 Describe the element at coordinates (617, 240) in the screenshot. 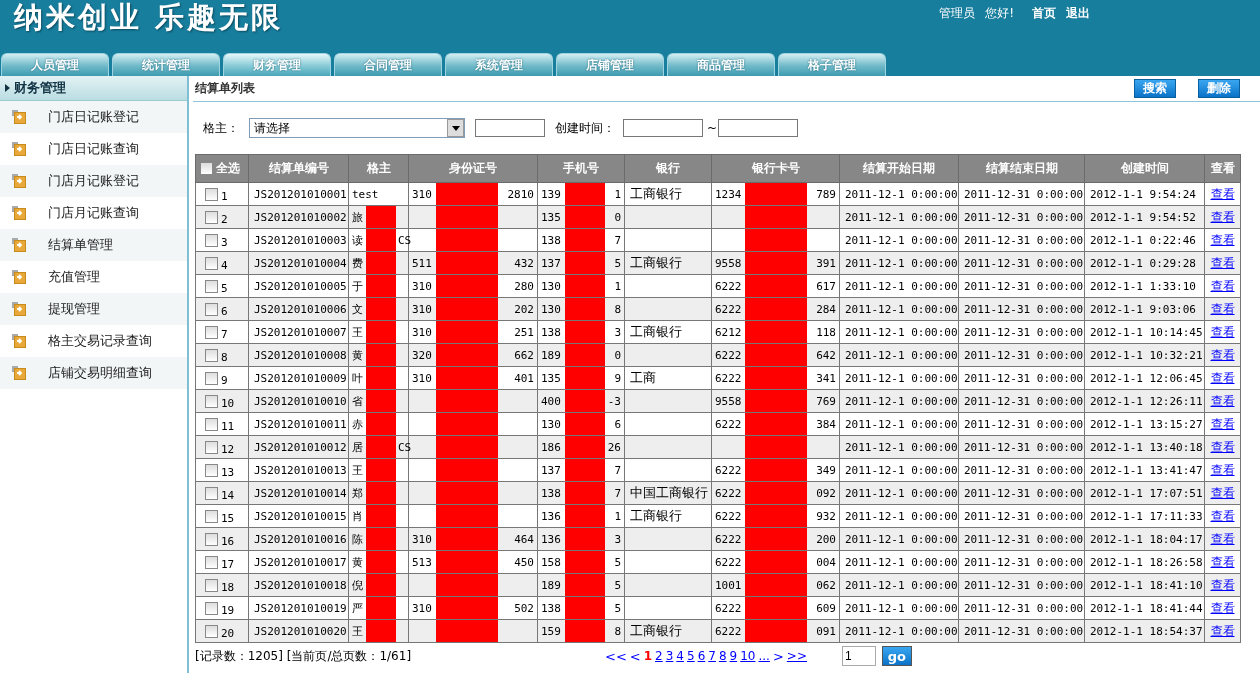

I see `table-cell: 7` at that location.